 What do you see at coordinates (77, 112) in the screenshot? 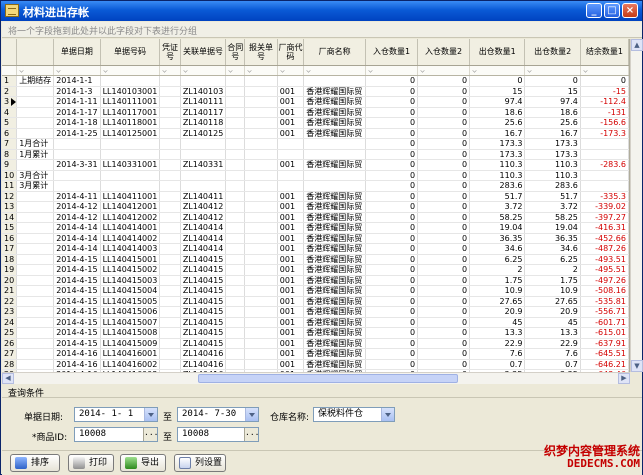
I see `table-cell-c1: 2014-1-17` at bounding box center [77, 112].